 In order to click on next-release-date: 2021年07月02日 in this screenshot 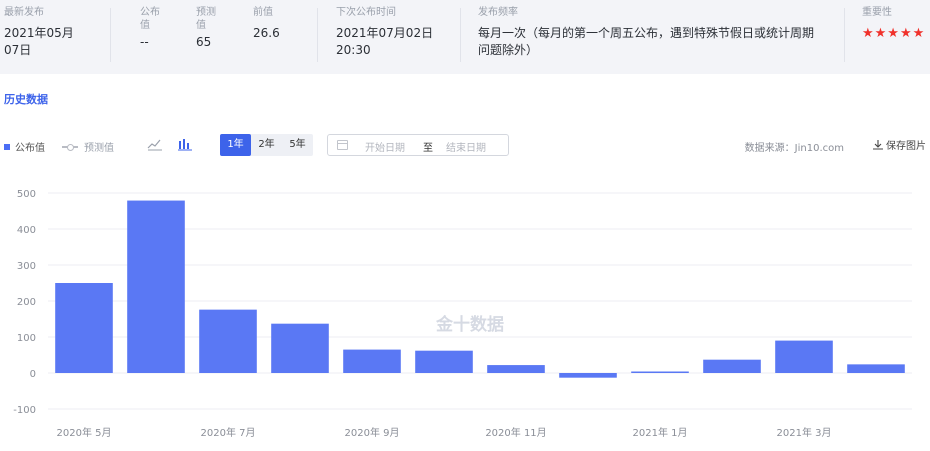, I will do `click(385, 33)`.